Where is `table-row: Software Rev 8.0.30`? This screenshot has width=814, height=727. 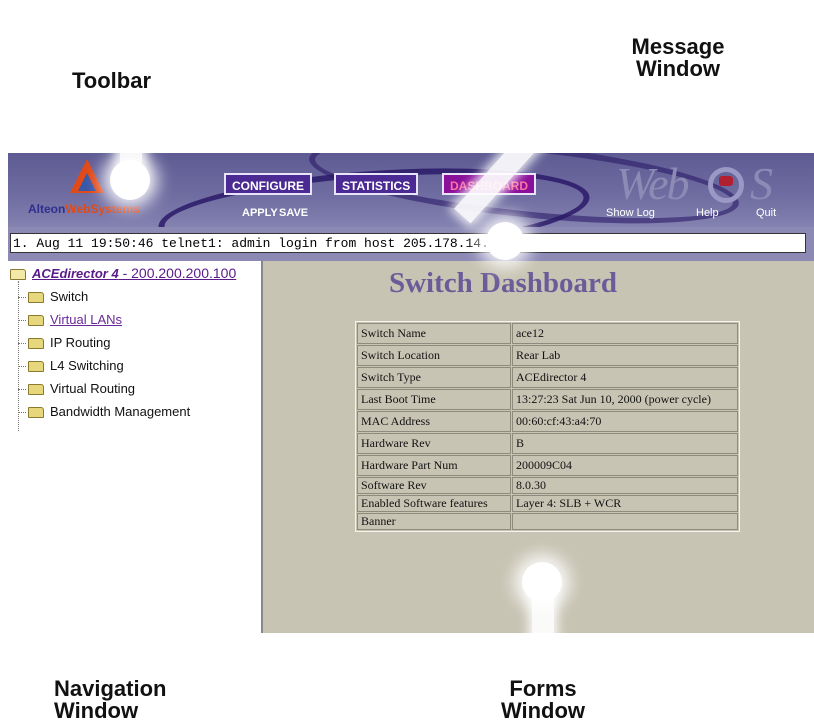
table-row: Software Rev 8.0.30 is located at coordinates (547, 485).